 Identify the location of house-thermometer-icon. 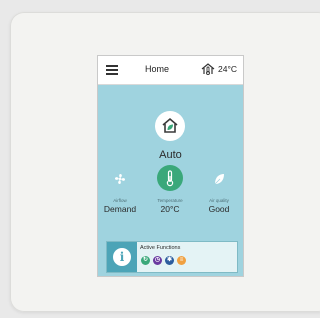
(208, 69).